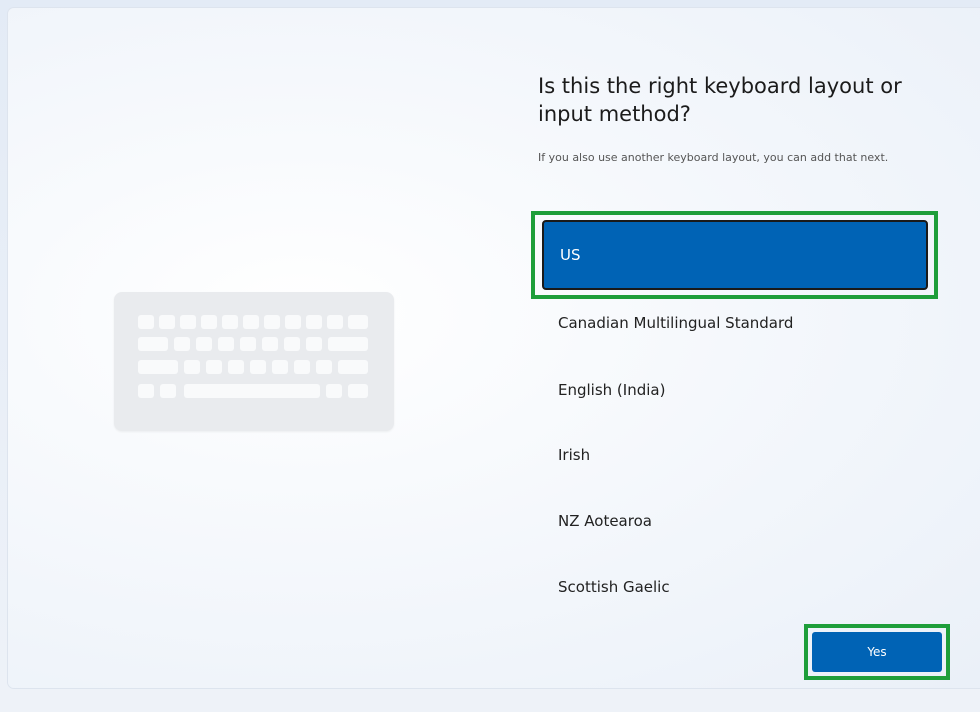  What do you see at coordinates (735, 255) in the screenshot?
I see `layout-option-us: US` at bounding box center [735, 255].